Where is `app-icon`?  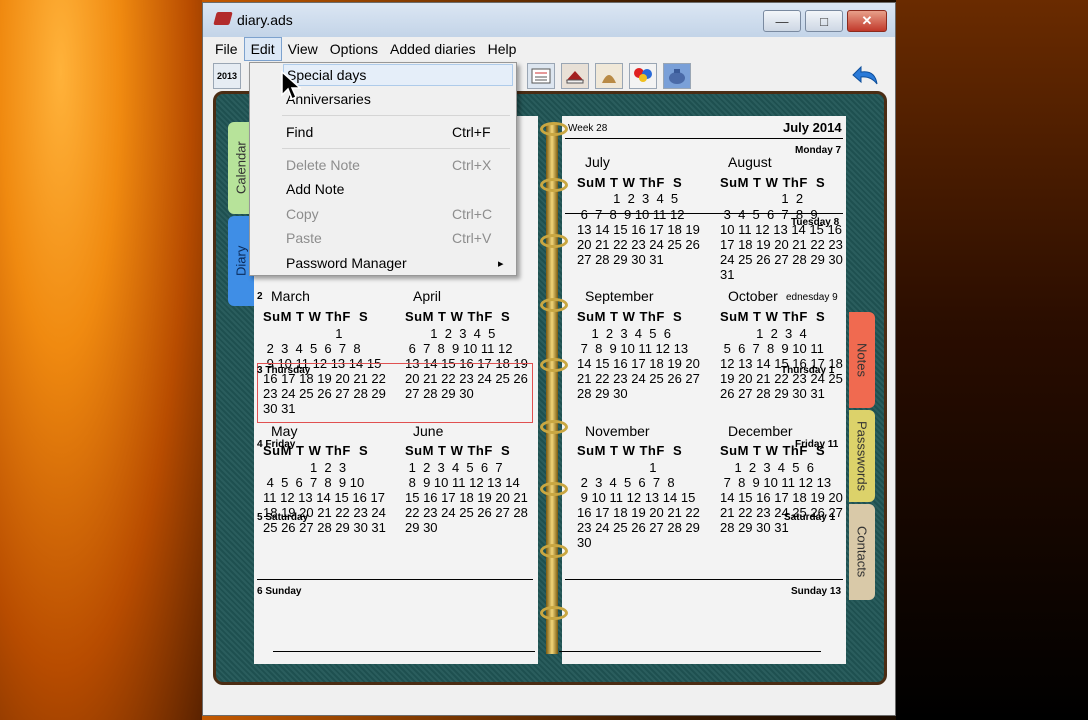
app-icon is located at coordinates (223, 18).